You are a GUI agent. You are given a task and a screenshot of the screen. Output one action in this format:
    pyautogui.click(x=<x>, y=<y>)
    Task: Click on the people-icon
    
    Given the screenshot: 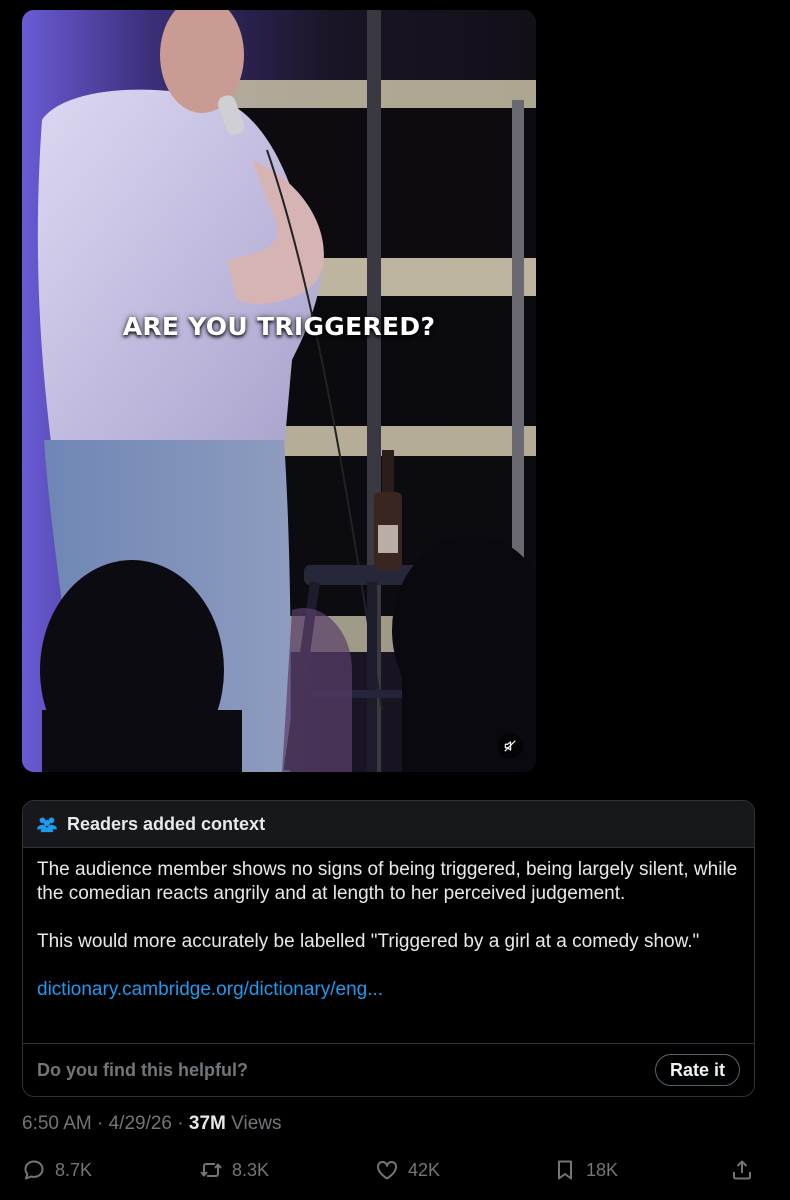 What is the action you would take?
    pyautogui.click(x=47, y=825)
    